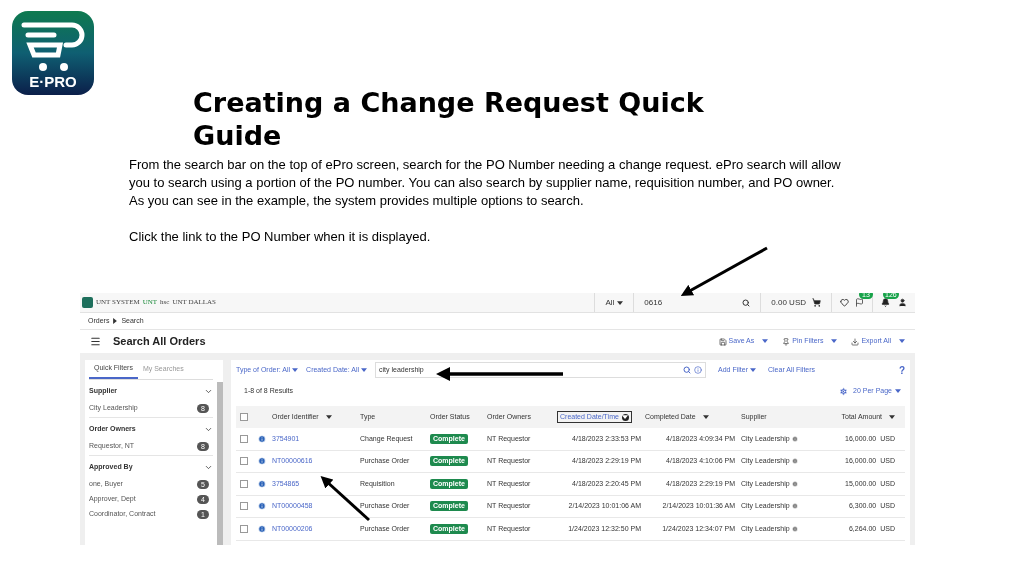 The image size is (1024, 575). Describe the element at coordinates (160, 342) in the screenshot. I see `page-heading: Search All Orders` at that location.